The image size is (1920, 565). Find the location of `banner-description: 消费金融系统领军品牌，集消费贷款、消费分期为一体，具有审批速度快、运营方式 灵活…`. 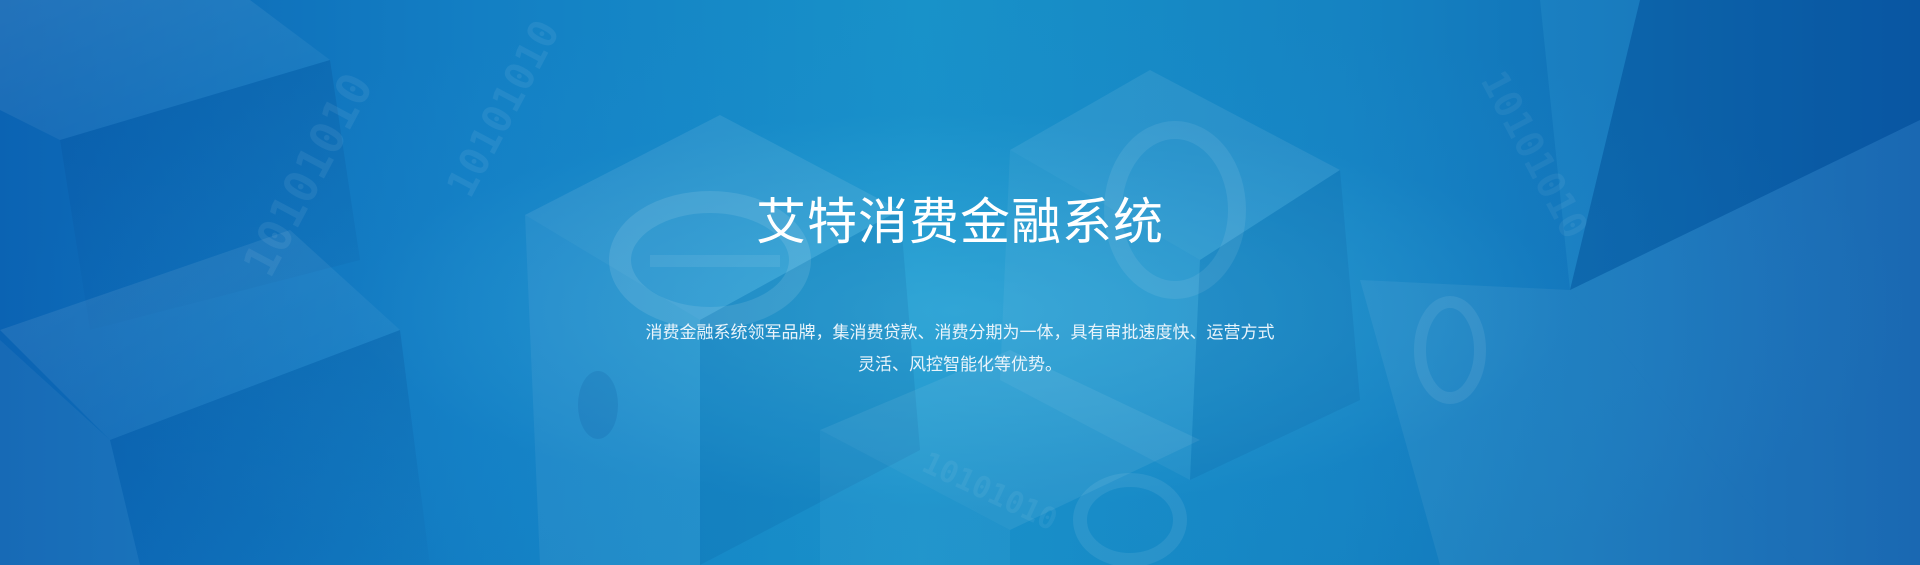

banner-description: 消费金融系统领军品牌，集消费贷款、消费分期为一体，具有审批速度快、运营方式 灵活… is located at coordinates (960, 349).